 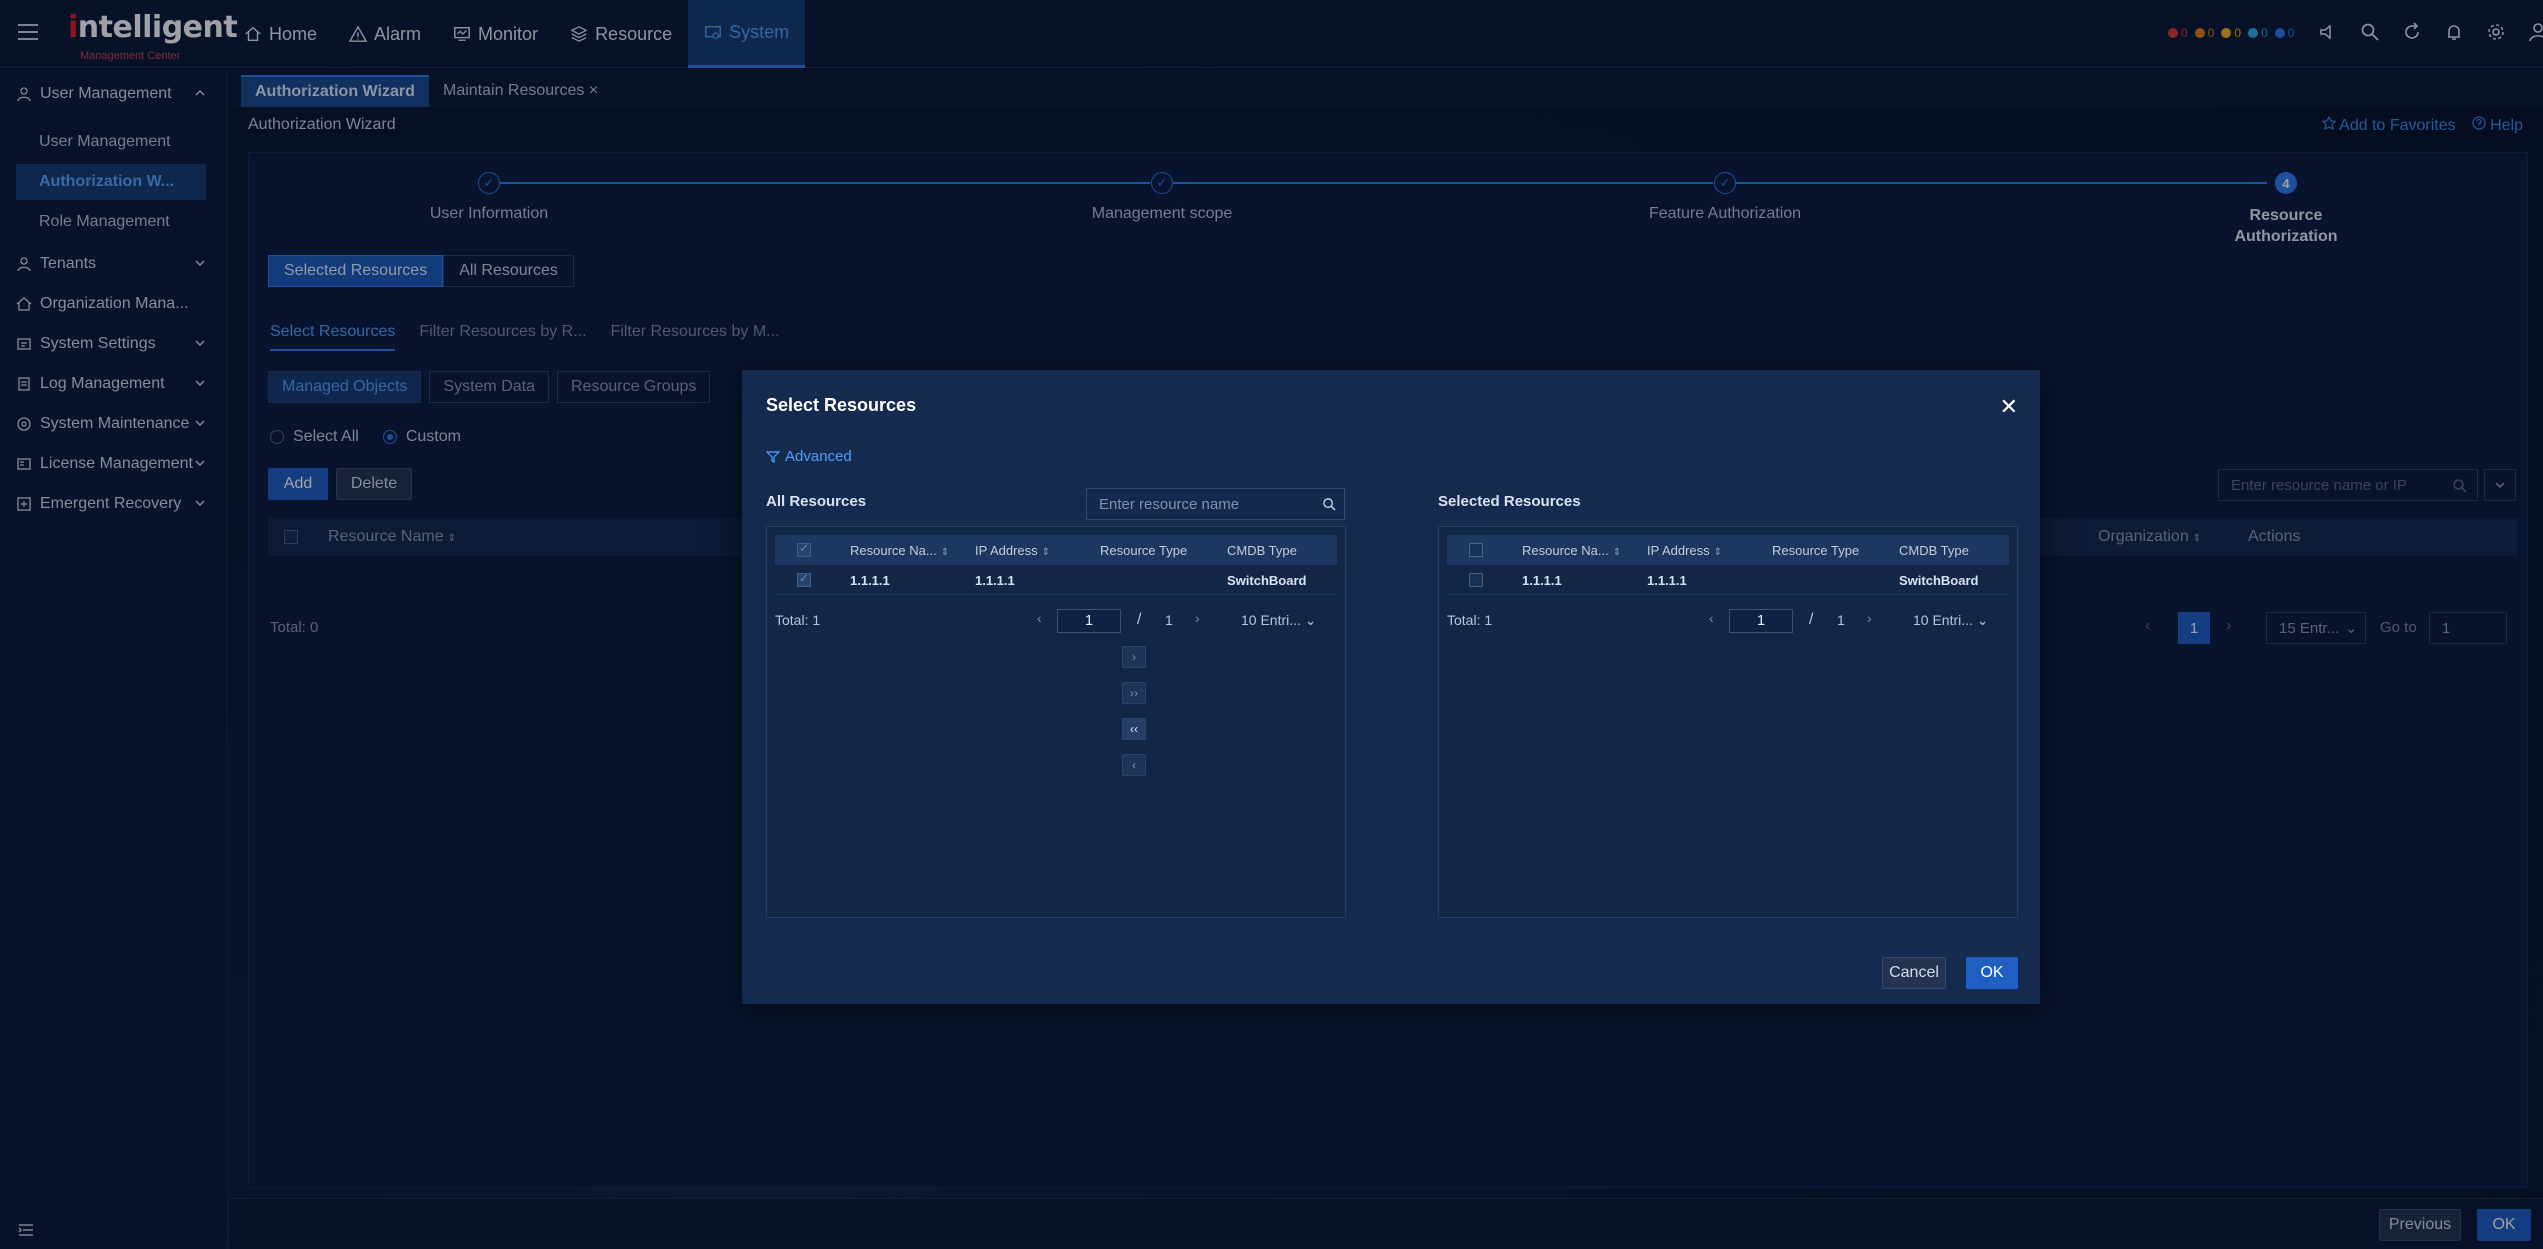 What do you see at coordinates (1509, 501) in the screenshot?
I see `selected-resources-label: Selected Resources` at bounding box center [1509, 501].